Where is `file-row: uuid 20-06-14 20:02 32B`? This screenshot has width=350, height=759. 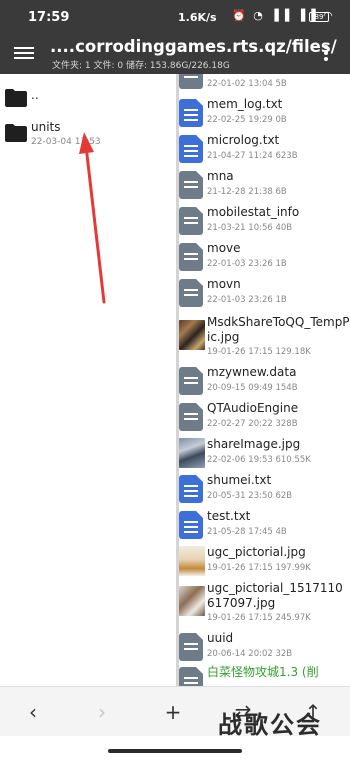 file-row: uuid 20-06-14 20:02 32B is located at coordinates (264, 647).